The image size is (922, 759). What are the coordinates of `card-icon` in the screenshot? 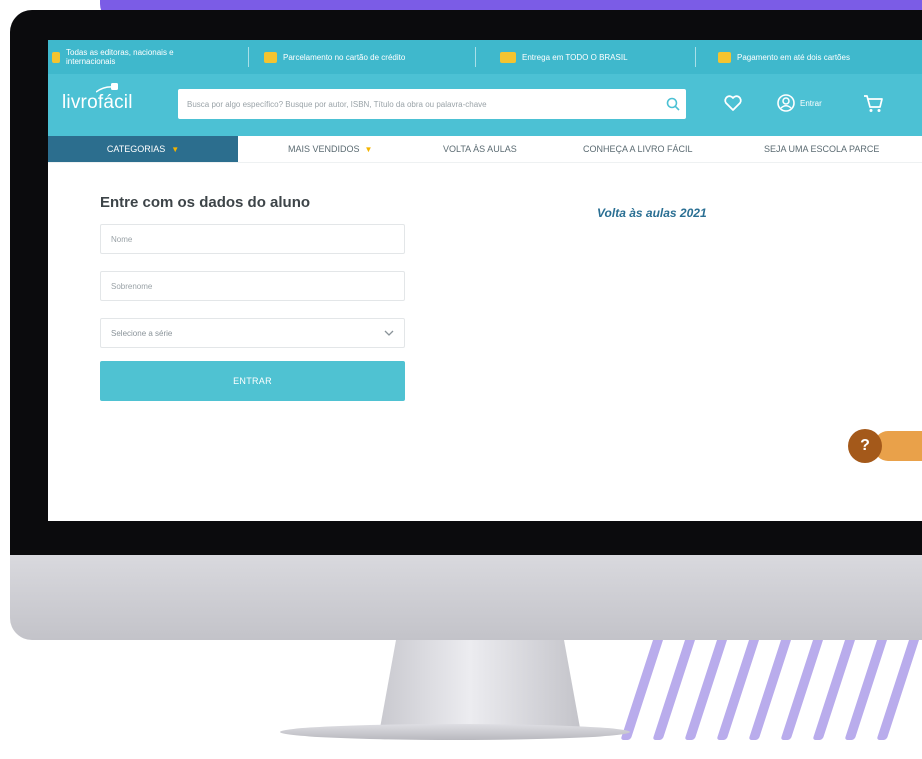 It's located at (270, 57).